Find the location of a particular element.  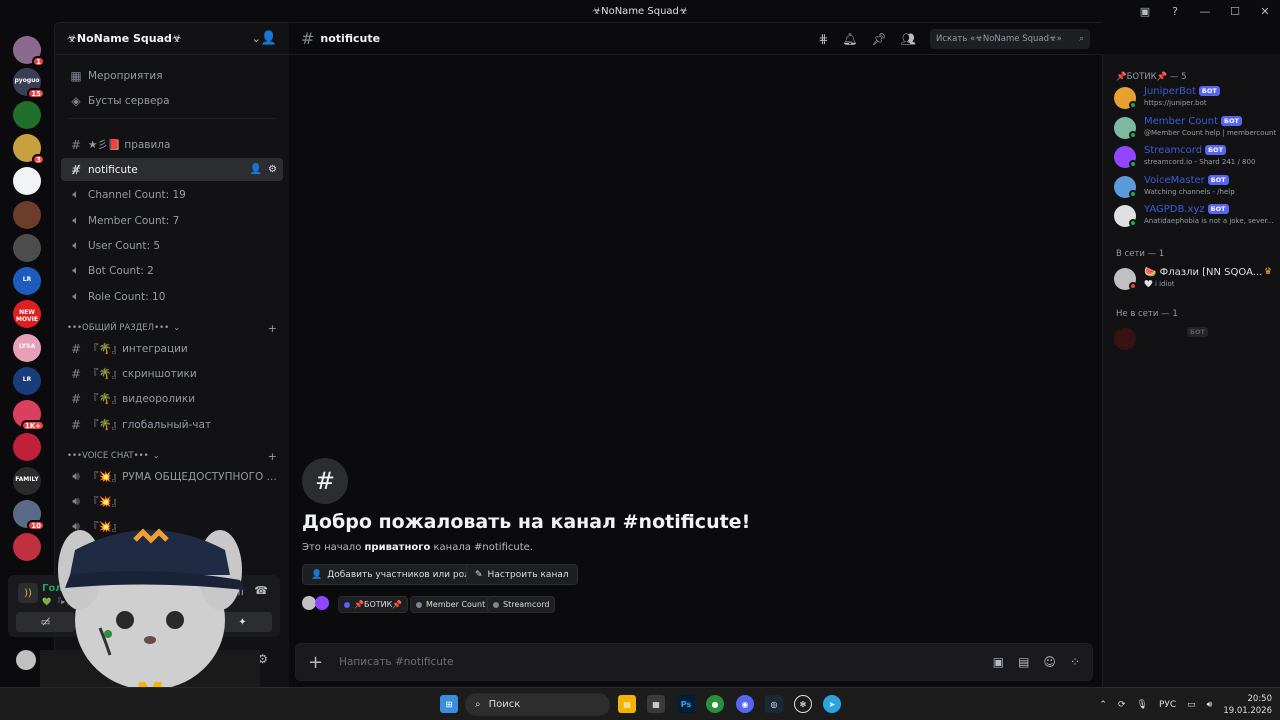

windows-icon: ⊞ is located at coordinates (449, 704).